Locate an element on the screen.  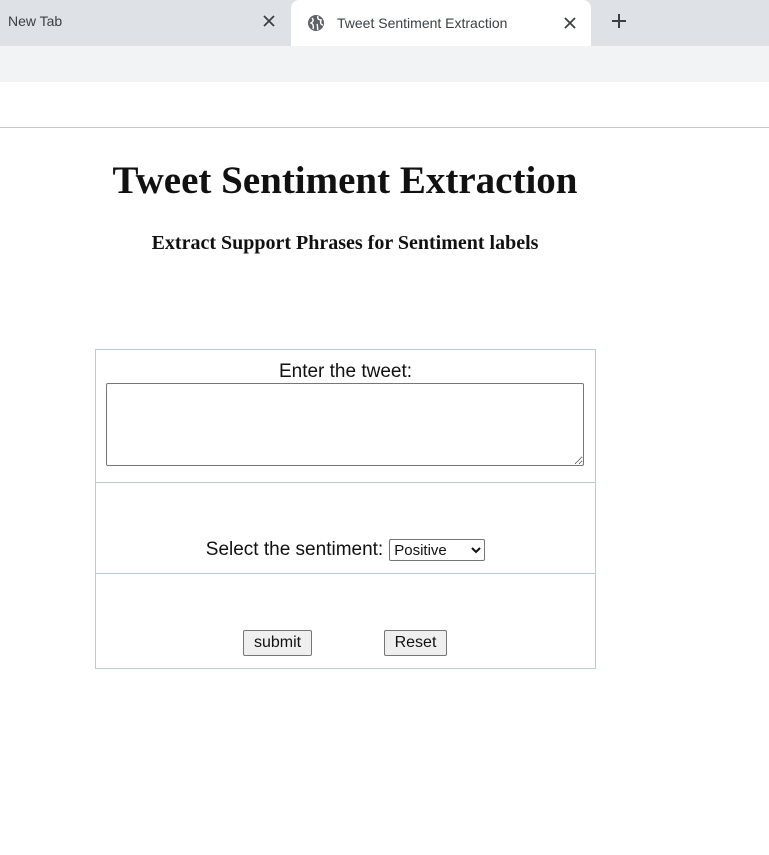
sentiment-select: Positive is located at coordinates (437, 550).